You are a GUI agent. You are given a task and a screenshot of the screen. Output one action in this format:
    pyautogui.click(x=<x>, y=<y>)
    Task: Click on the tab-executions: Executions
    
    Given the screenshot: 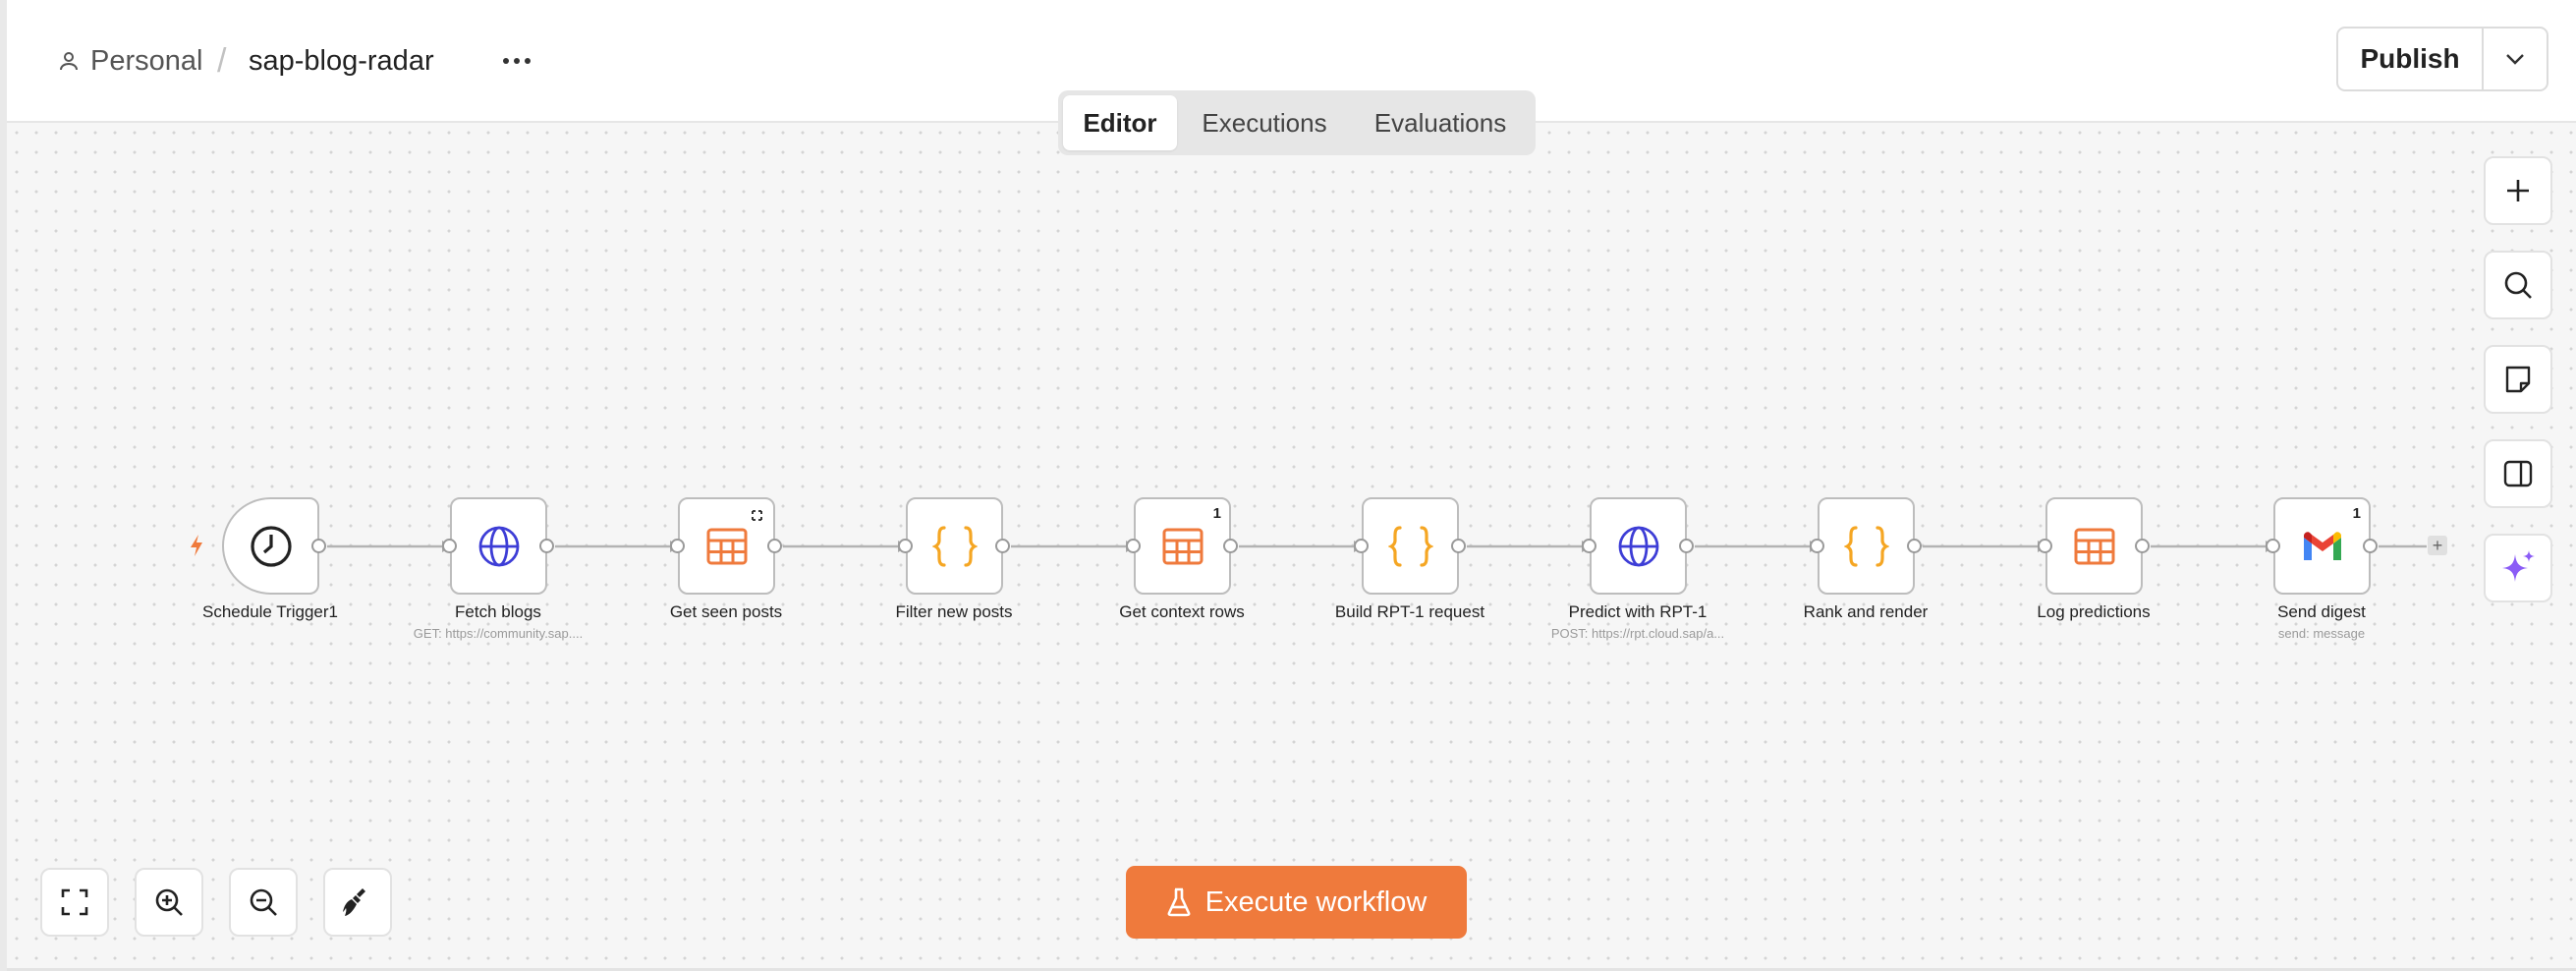 What is the action you would take?
    pyautogui.click(x=1264, y=122)
    